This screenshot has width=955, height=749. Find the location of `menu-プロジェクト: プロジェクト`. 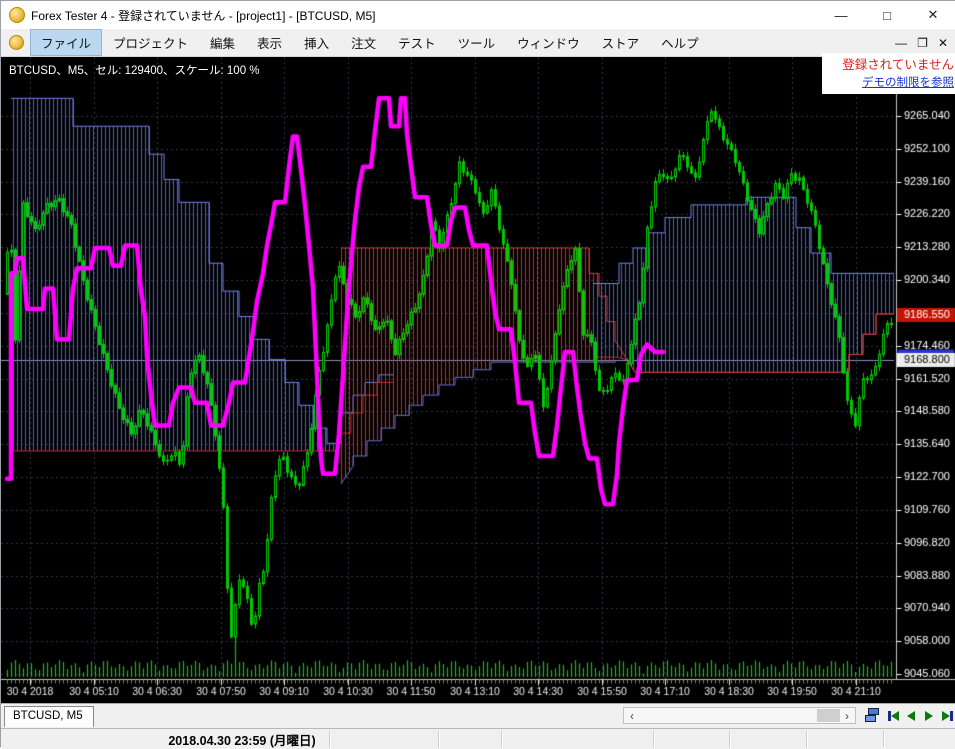

menu-プロジェクト: プロジェクト is located at coordinates (150, 42).